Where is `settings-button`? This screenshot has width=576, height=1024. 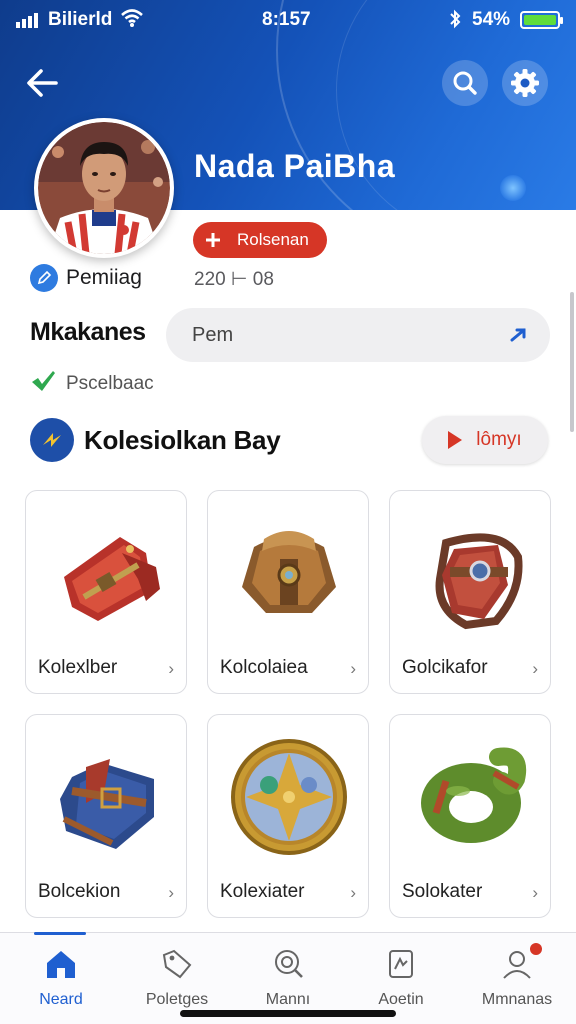
settings-button is located at coordinates (525, 83).